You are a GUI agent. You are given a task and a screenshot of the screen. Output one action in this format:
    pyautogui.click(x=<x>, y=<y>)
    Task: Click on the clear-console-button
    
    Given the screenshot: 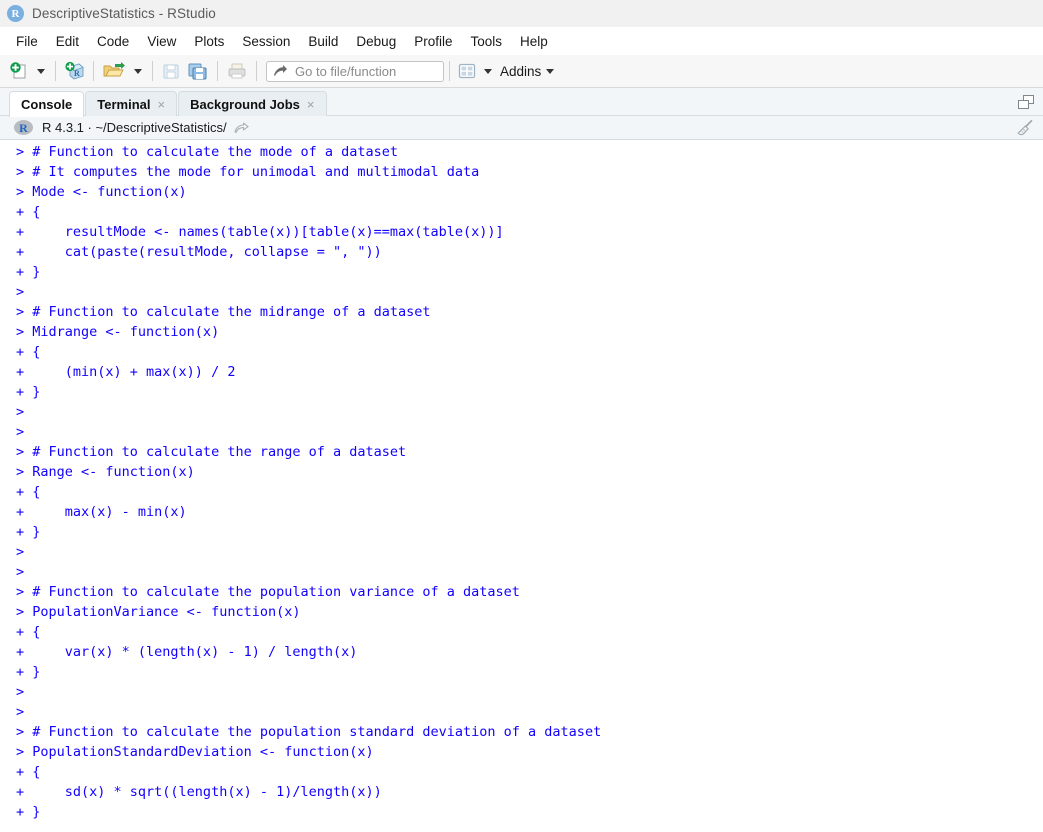 What is the action you would take?
    pyautogui.click(x=1025, y=130)
    